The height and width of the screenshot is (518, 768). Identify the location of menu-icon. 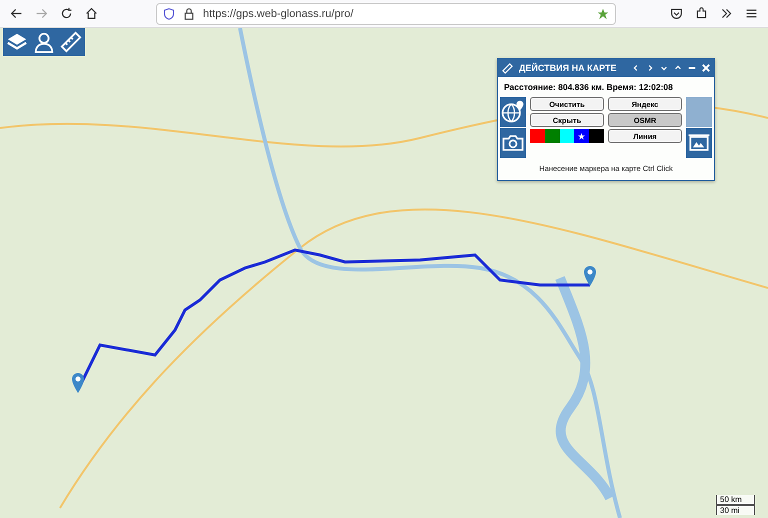
(751, 13).